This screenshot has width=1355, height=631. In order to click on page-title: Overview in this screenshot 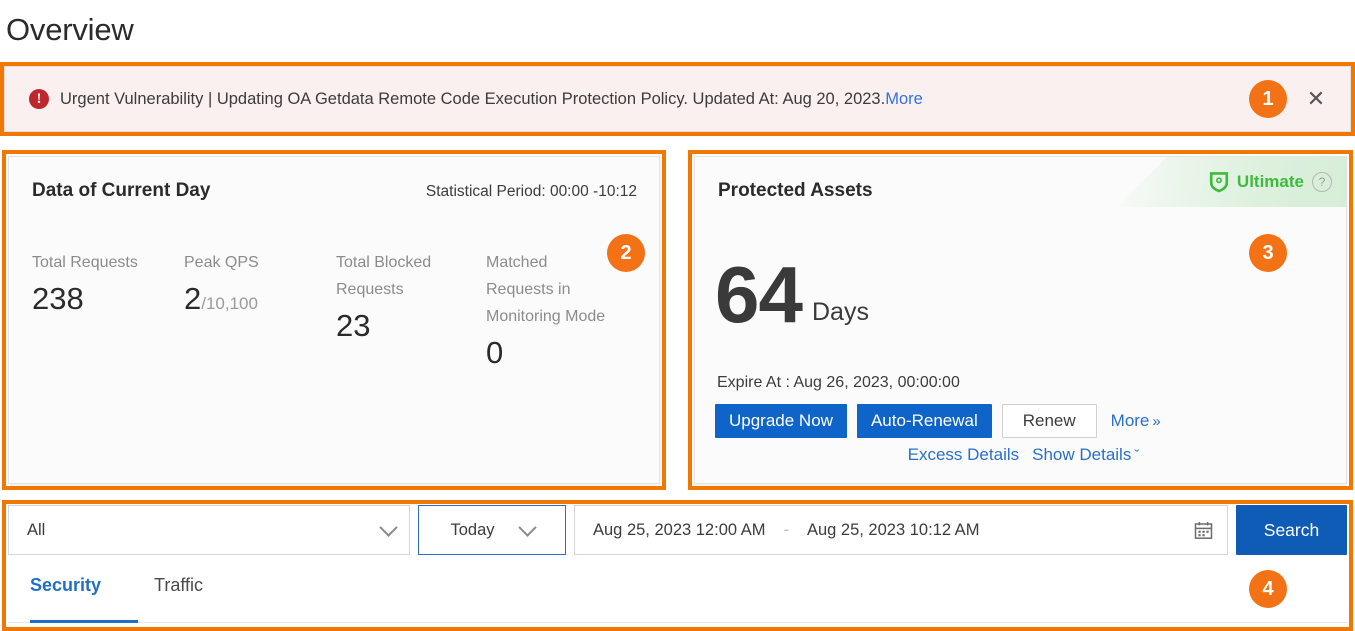, I will do `click(70, 29)`.